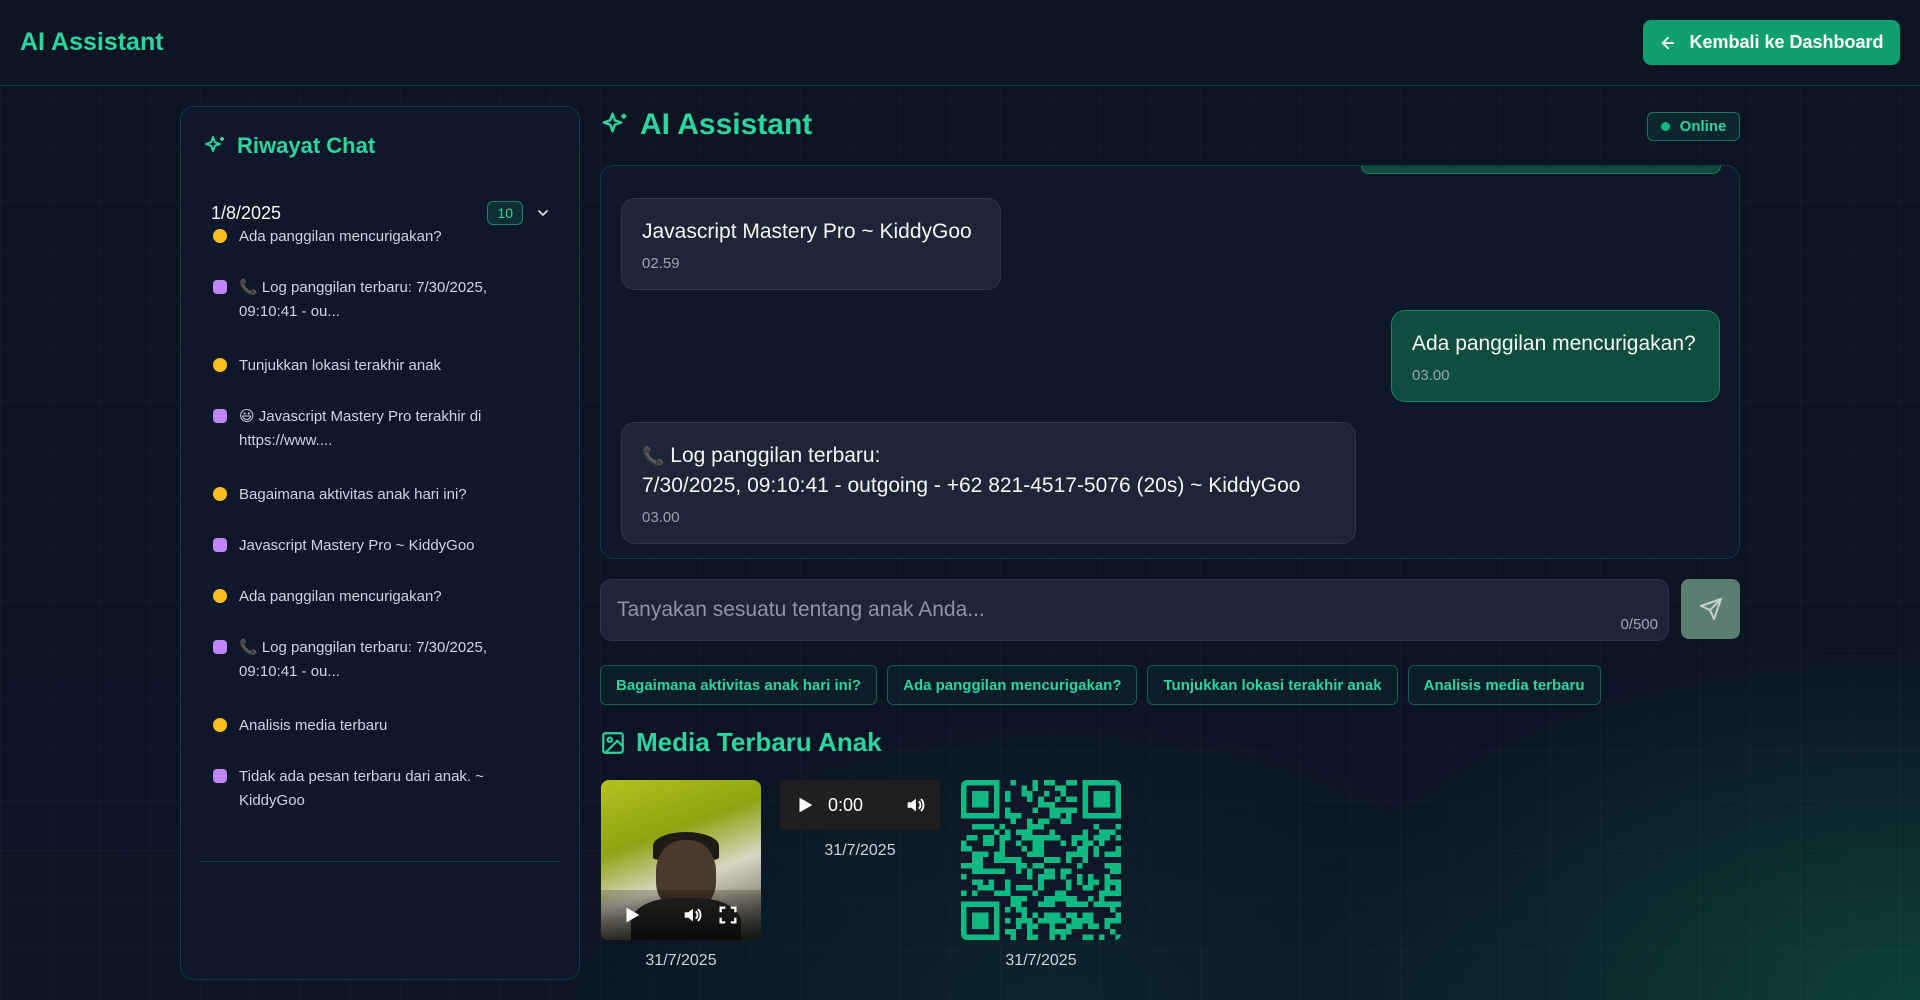 This screenshot has width=1920, height=1000. I want to click on qr-code-image, so click(1041, 860).